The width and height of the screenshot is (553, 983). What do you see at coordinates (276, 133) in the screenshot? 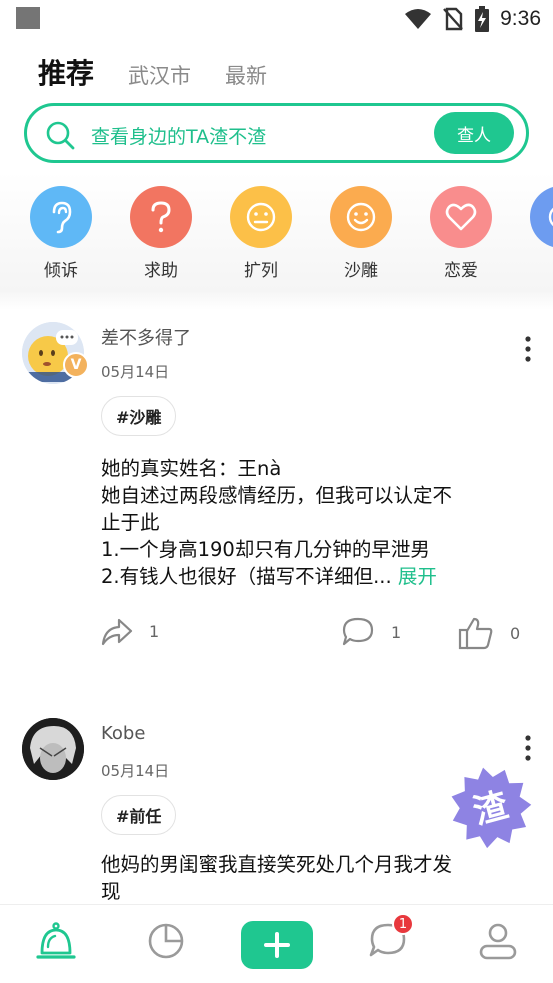
I see `search-bar: 查看身边的TA渣不渣 查人` at bounding box center [276, 133].